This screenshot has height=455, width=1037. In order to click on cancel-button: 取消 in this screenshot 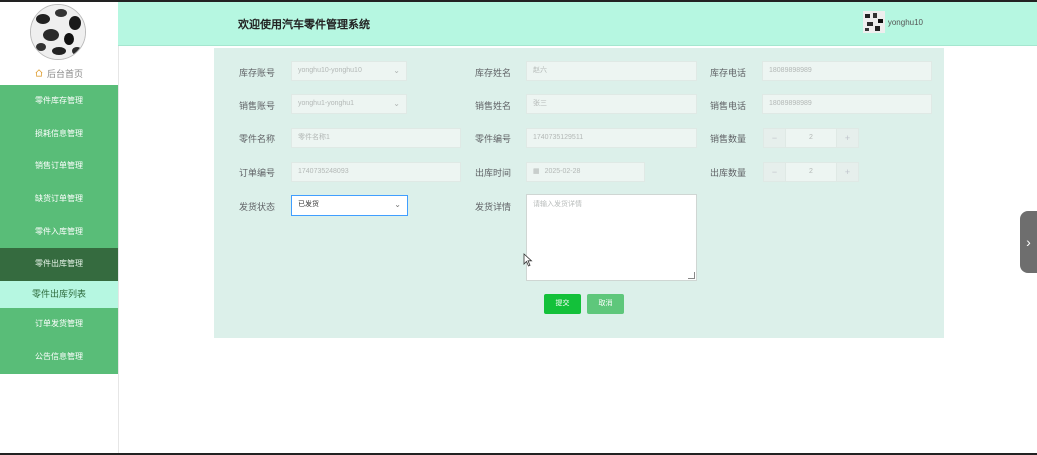, I will do `click(605, 304)`.